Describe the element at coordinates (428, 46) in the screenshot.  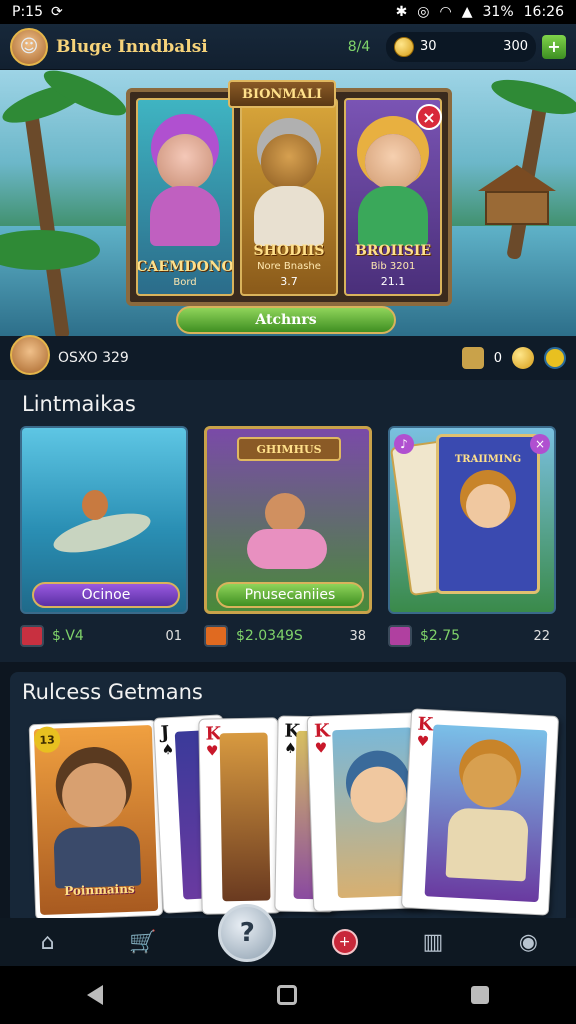
I see `coin-balance-a: 30` at that location.